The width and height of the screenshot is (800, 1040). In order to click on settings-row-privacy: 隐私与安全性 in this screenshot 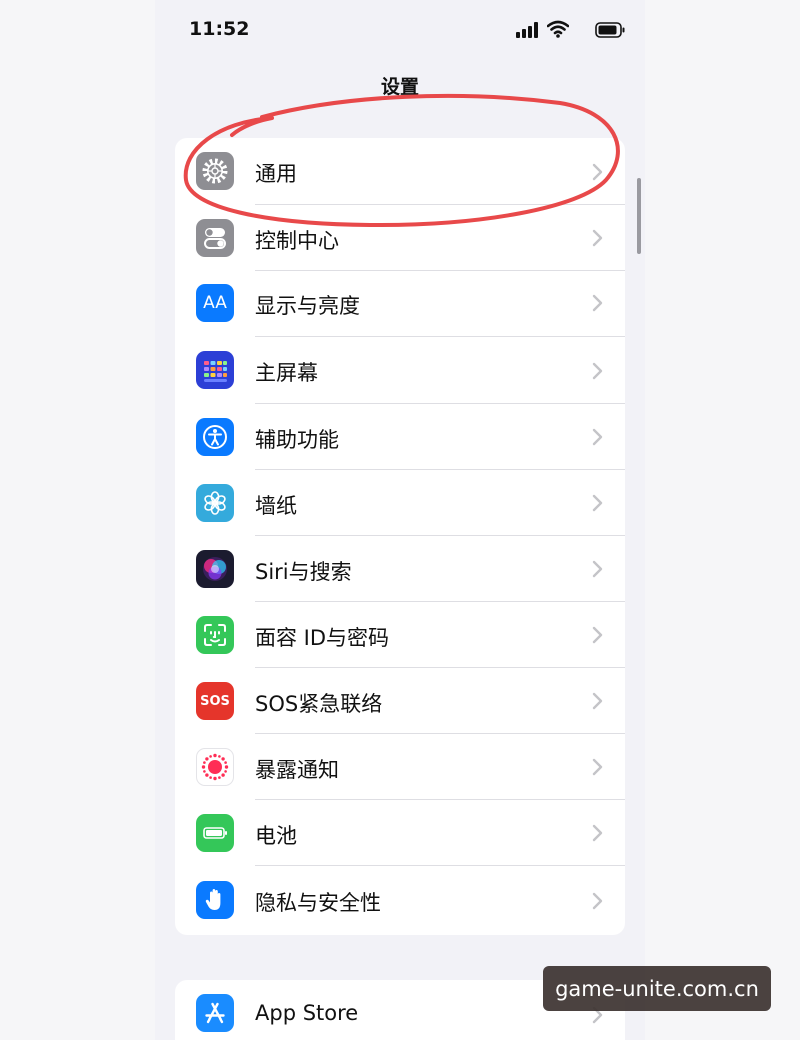, I will do `click(400, 900)`.